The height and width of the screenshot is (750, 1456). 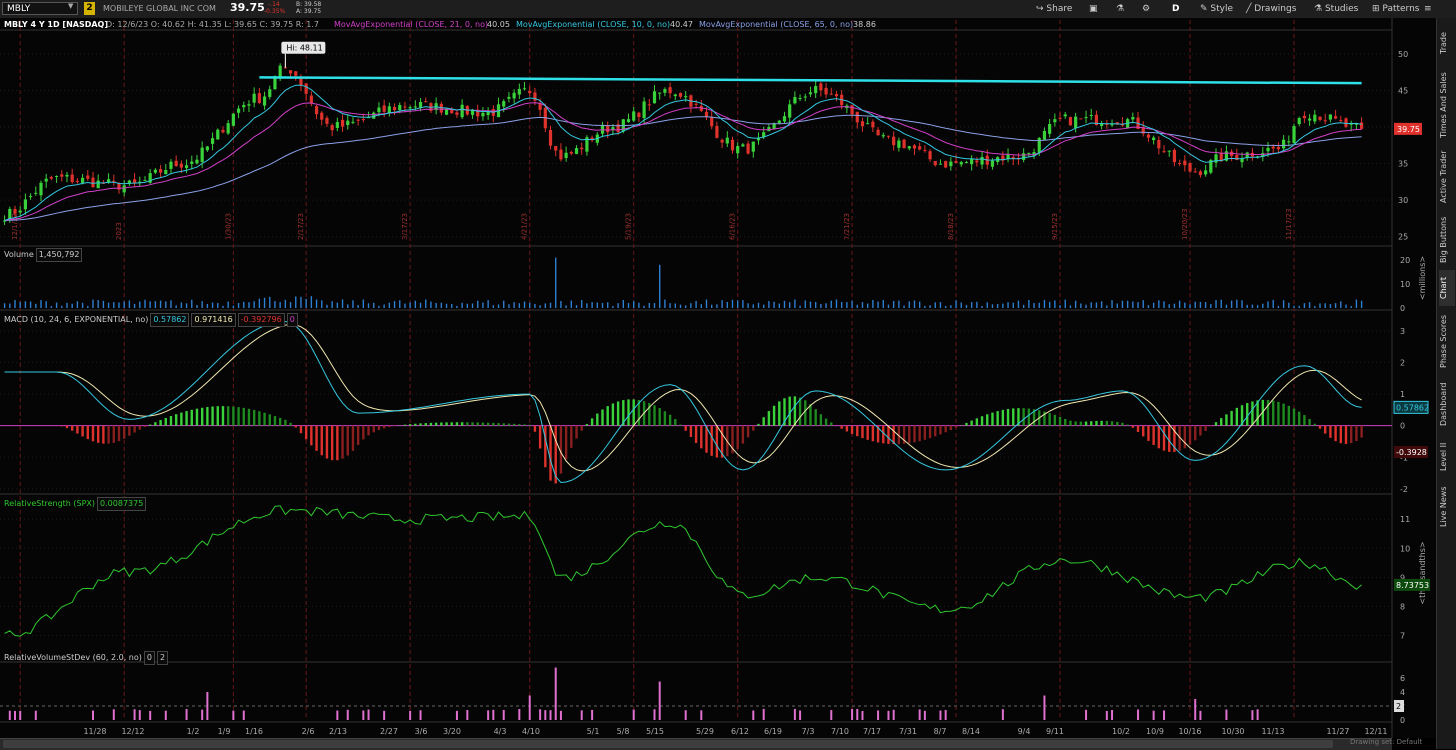 I want to click on patterns-label: Patterns, so click(x=1401, y=9).